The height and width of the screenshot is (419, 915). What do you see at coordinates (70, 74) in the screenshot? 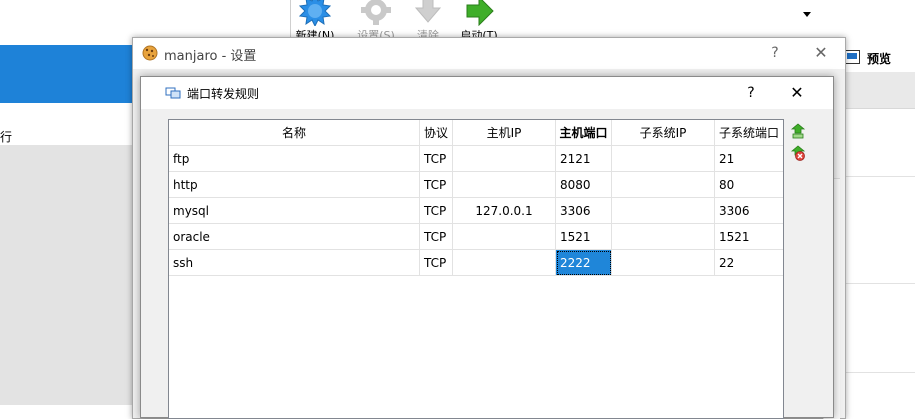
I see `vm-list-item-selected` at bounding box center [70, 74].